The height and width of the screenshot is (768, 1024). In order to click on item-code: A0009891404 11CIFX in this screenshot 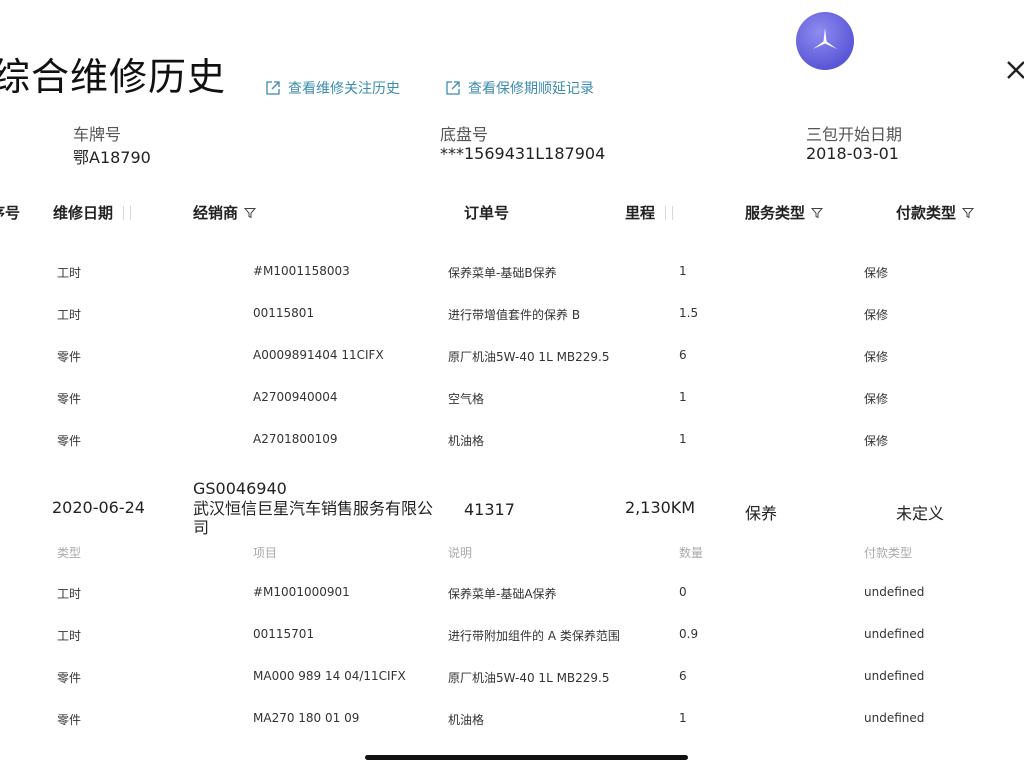, I will do `click(318, 355)`.